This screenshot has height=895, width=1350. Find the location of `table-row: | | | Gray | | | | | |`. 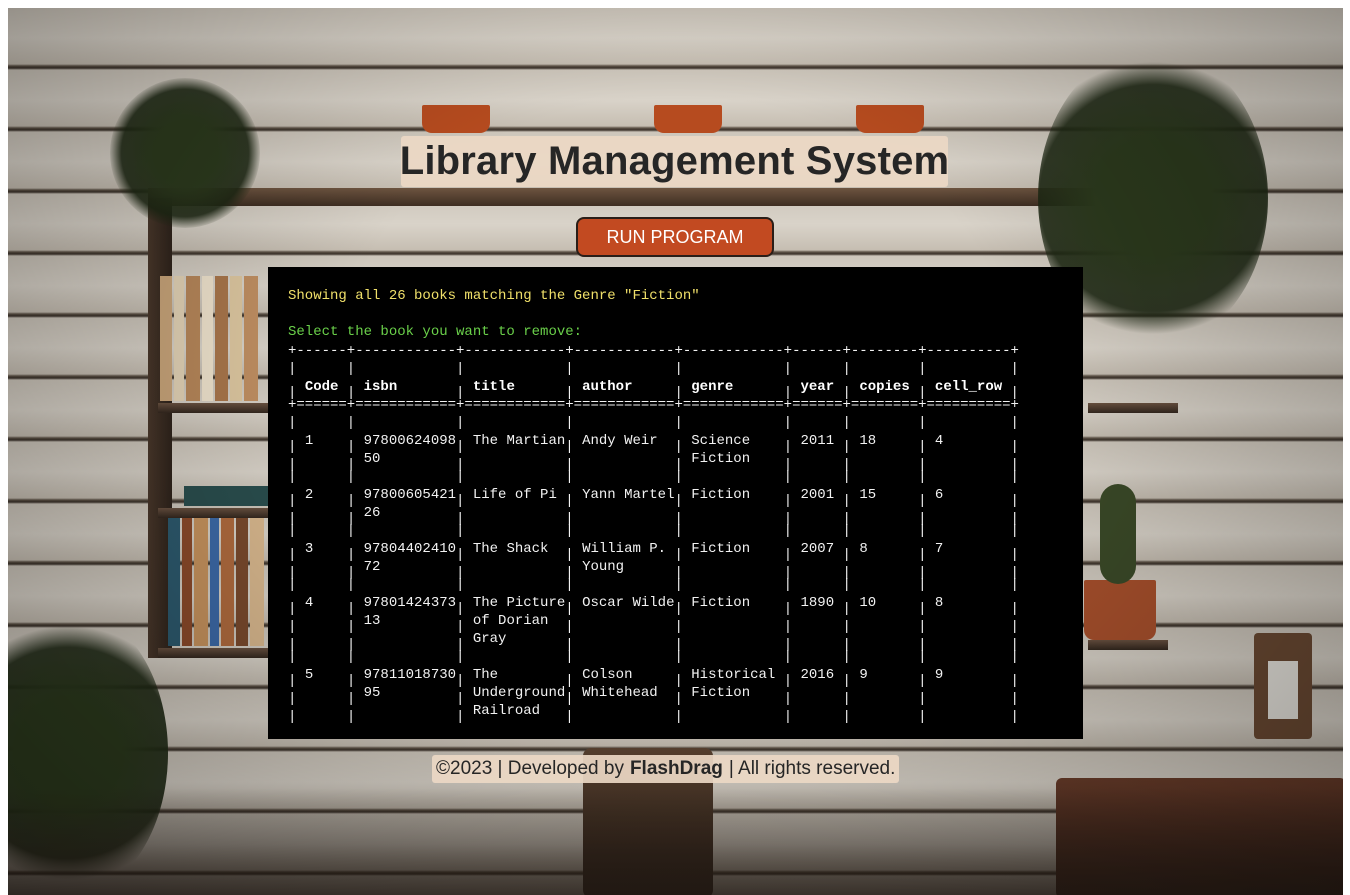

table-row: | | | Gray | | | | | | is located at coordinates (653, 641).